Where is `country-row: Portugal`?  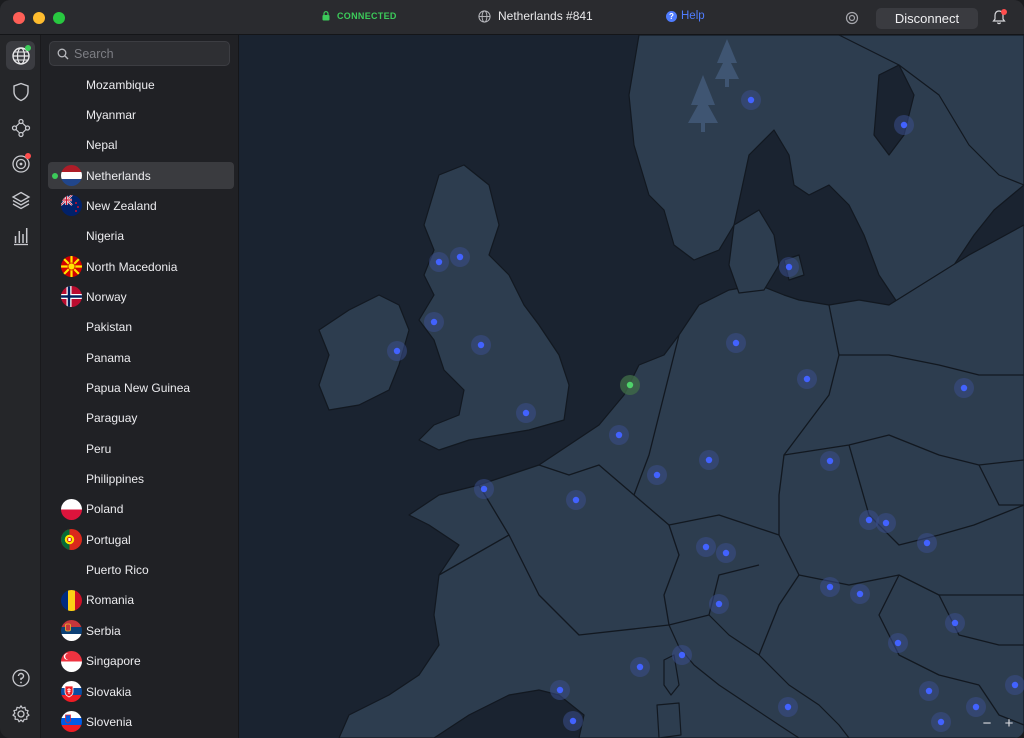 country-row: Portugal is located at coordinates (141, 539).